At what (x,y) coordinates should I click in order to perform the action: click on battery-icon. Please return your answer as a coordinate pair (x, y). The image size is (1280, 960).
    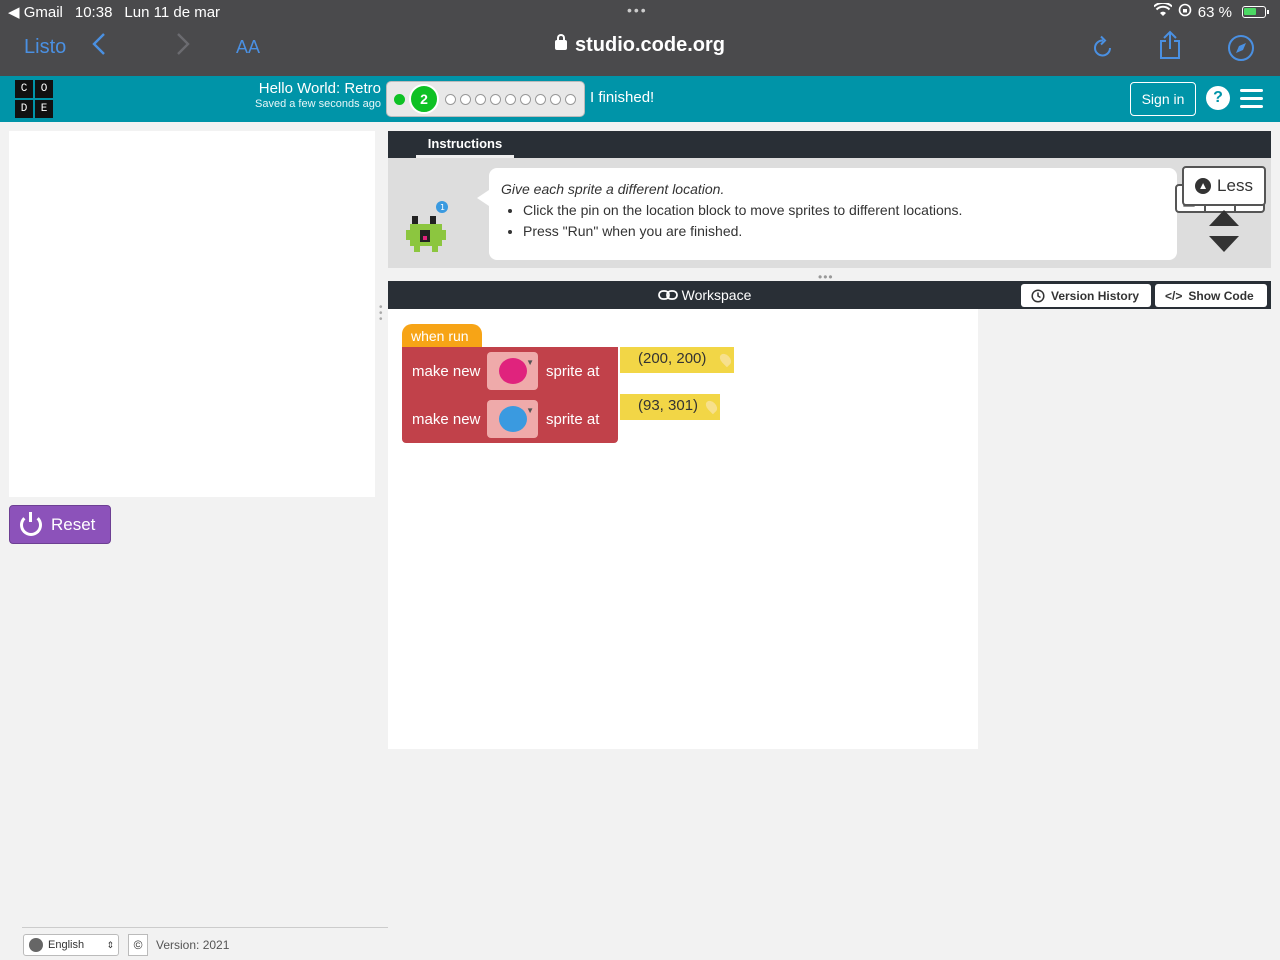
    Looking at the image, I should click on (1255, 12).